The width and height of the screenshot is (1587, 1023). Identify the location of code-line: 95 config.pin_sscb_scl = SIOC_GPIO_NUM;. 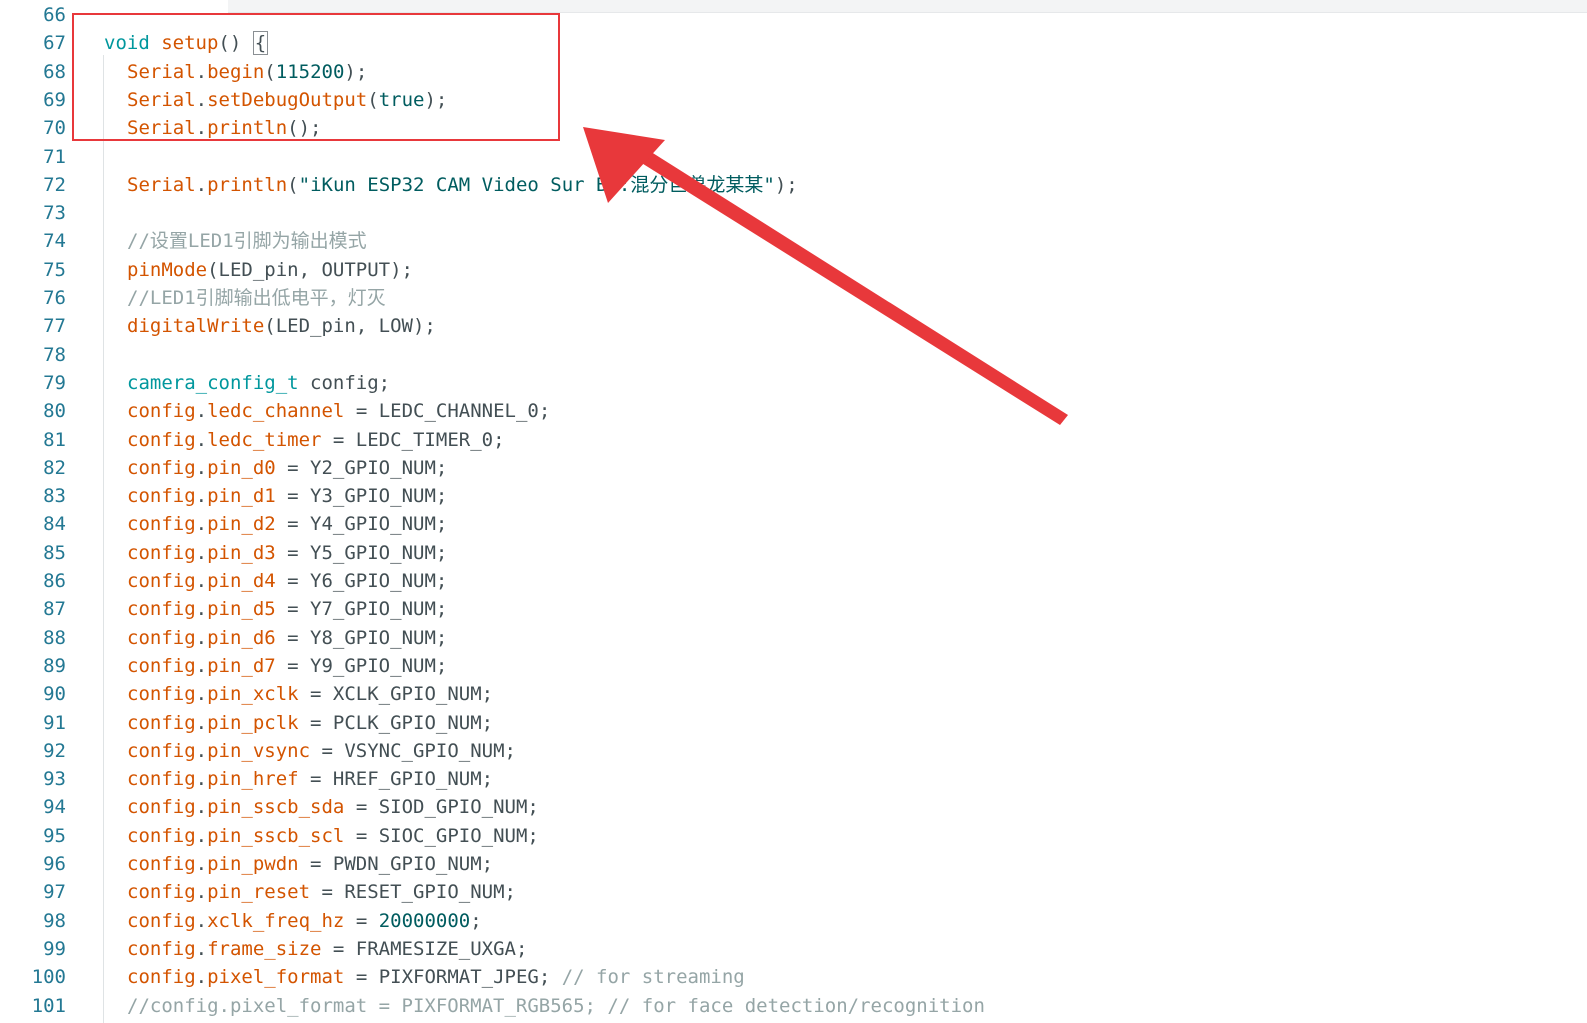
(793, 836).